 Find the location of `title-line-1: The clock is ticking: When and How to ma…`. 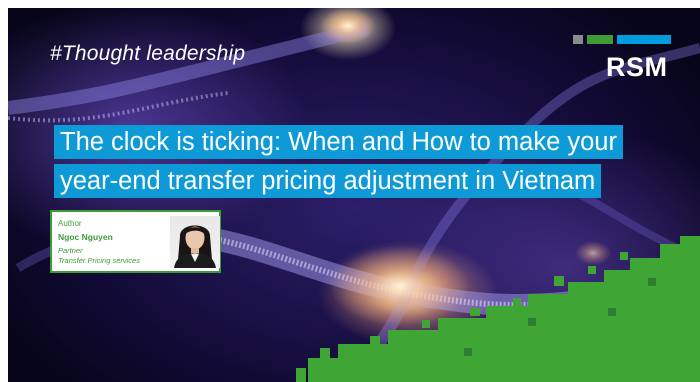

title-line-1: The clock is ticking: When and How to ma… is located at coordinates (338, 142).